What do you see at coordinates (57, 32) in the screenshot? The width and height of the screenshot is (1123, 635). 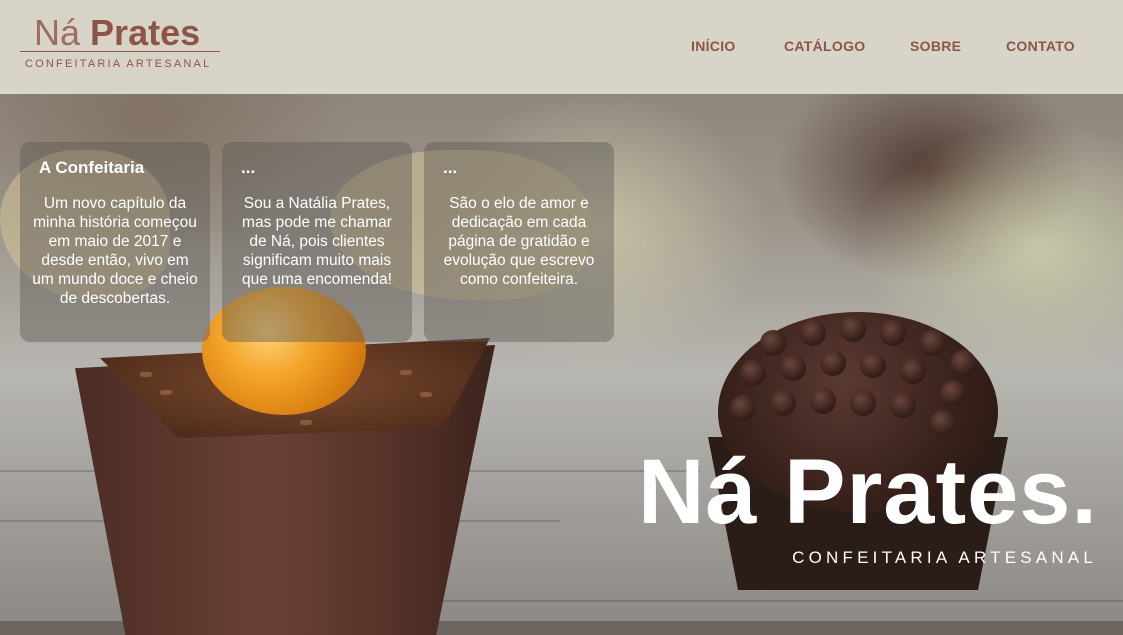 I see `logo-title-light: Ná` at bounding box center [57, 32].